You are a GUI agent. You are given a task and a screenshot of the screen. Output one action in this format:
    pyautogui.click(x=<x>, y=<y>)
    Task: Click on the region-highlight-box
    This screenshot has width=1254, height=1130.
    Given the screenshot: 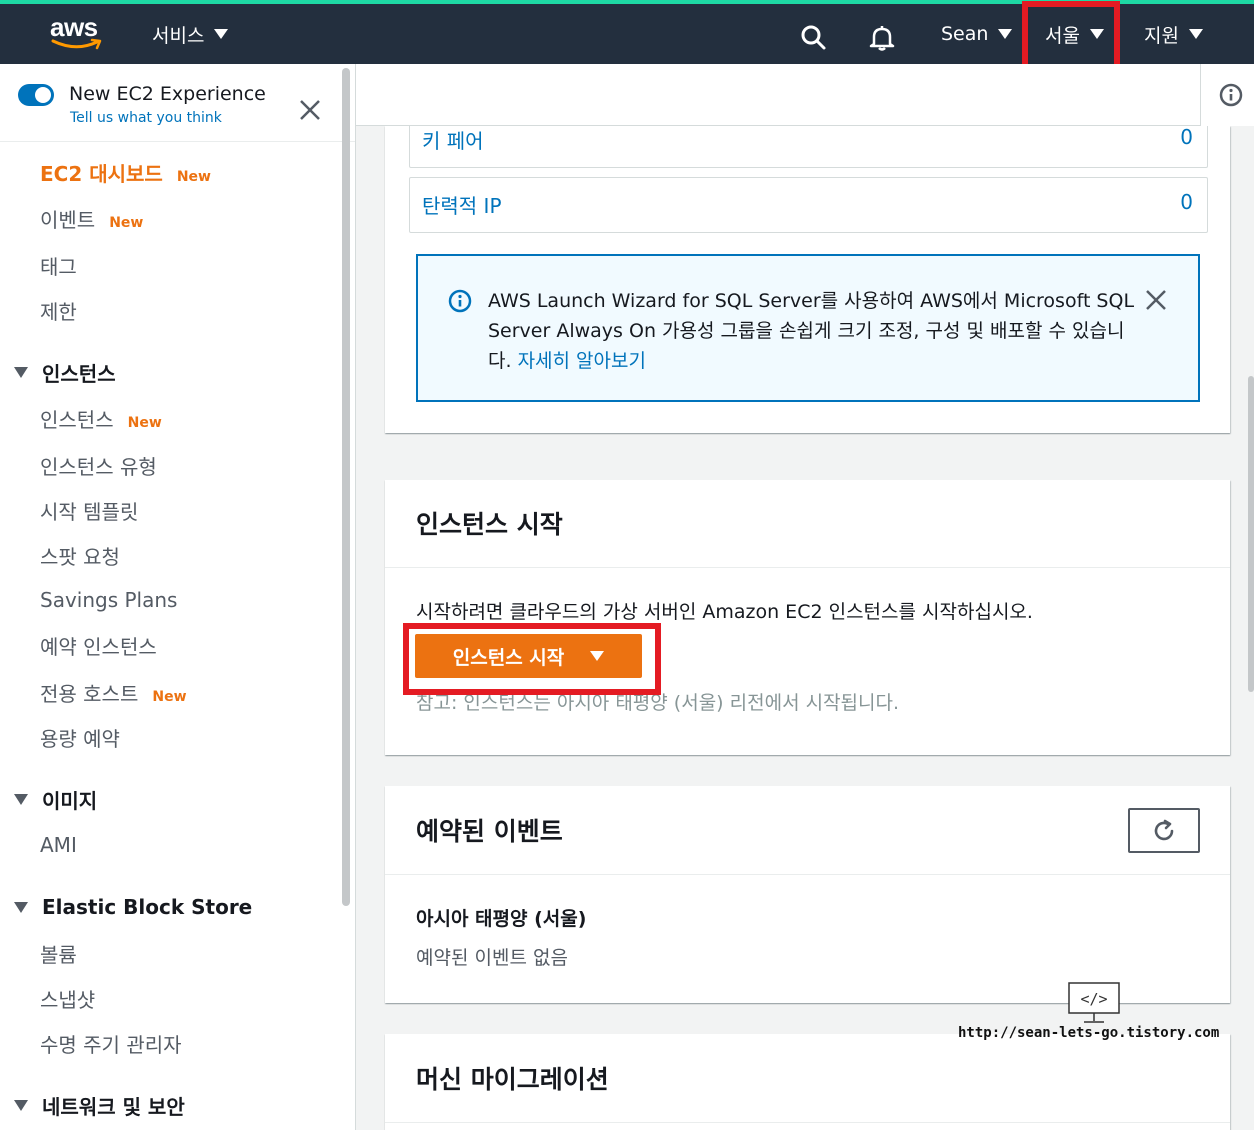 What is the action you would take?
    pyautogui.click(x=1071, y=35)
    